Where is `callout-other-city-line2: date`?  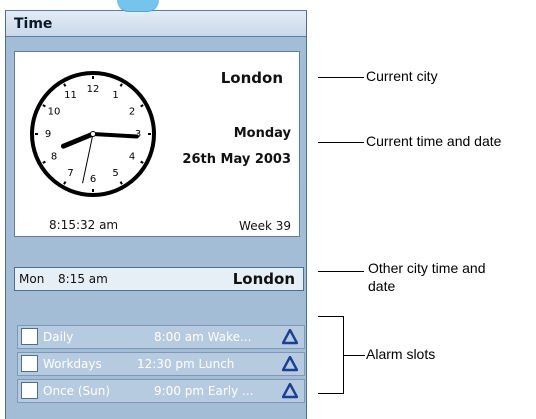 callout-other-city-line2: date is located at coordinates (382, 286).